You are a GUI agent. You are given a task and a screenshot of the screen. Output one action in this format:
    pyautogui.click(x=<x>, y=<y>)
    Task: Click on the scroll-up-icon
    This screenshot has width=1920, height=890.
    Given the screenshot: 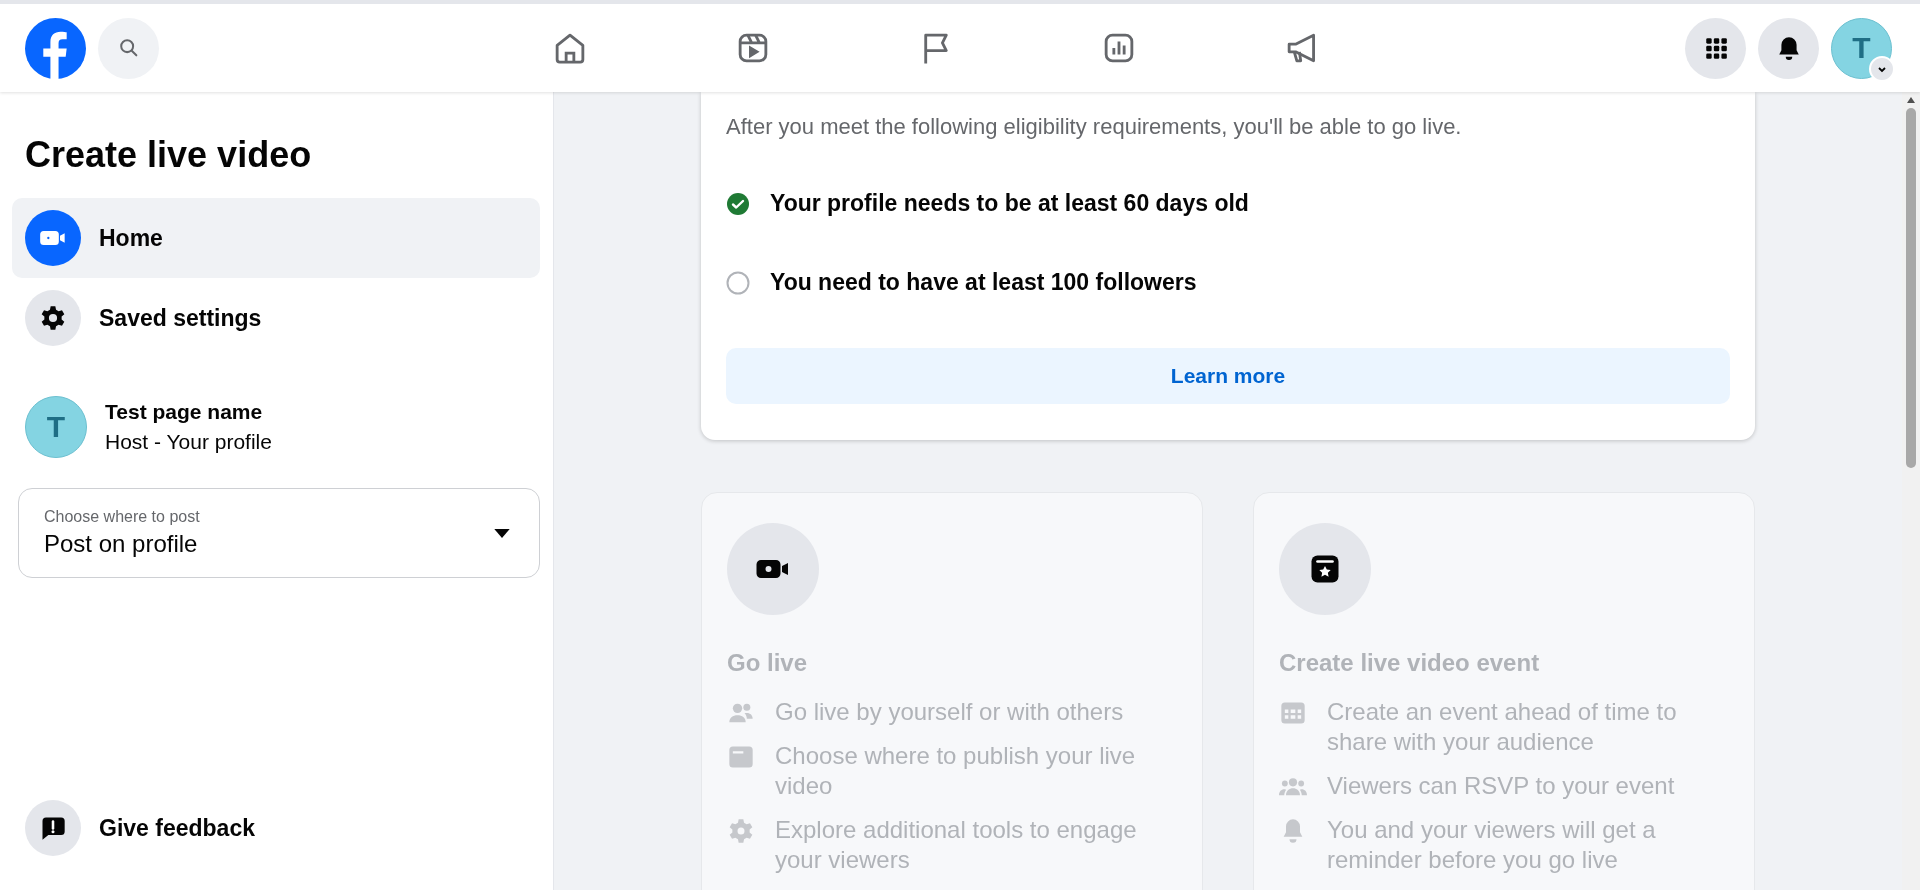 What is the action you would take?
    pyautogui.click(x=1911, y=100)
    